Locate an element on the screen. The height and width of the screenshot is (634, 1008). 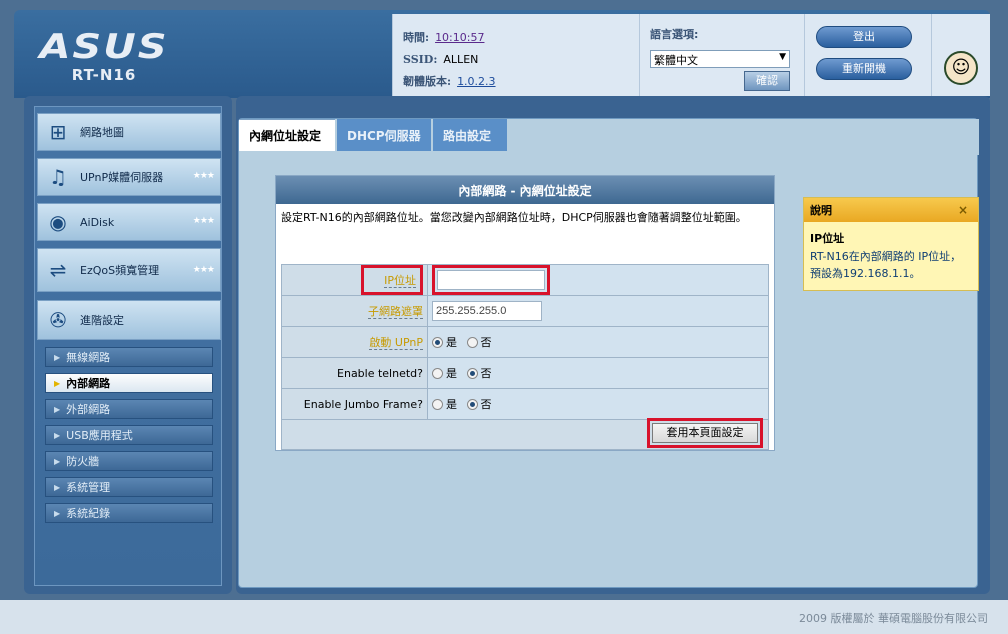
tab-dhcp-server: DHCP伺服器 is located at coordinates (384, 135).